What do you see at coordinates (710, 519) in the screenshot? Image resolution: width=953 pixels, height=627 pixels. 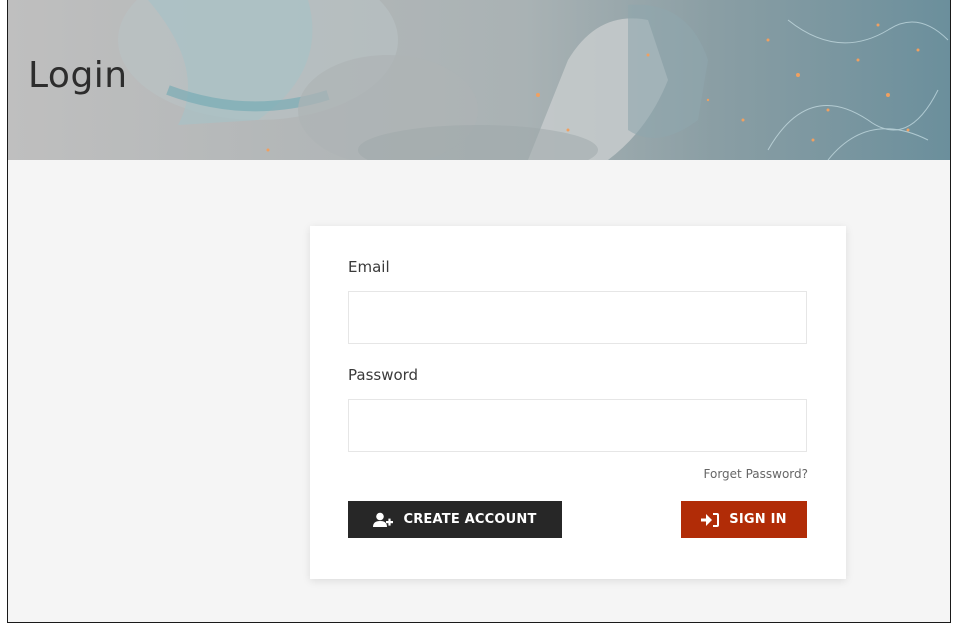 I see `sign-in-icon` at bounding box center [710, 519].